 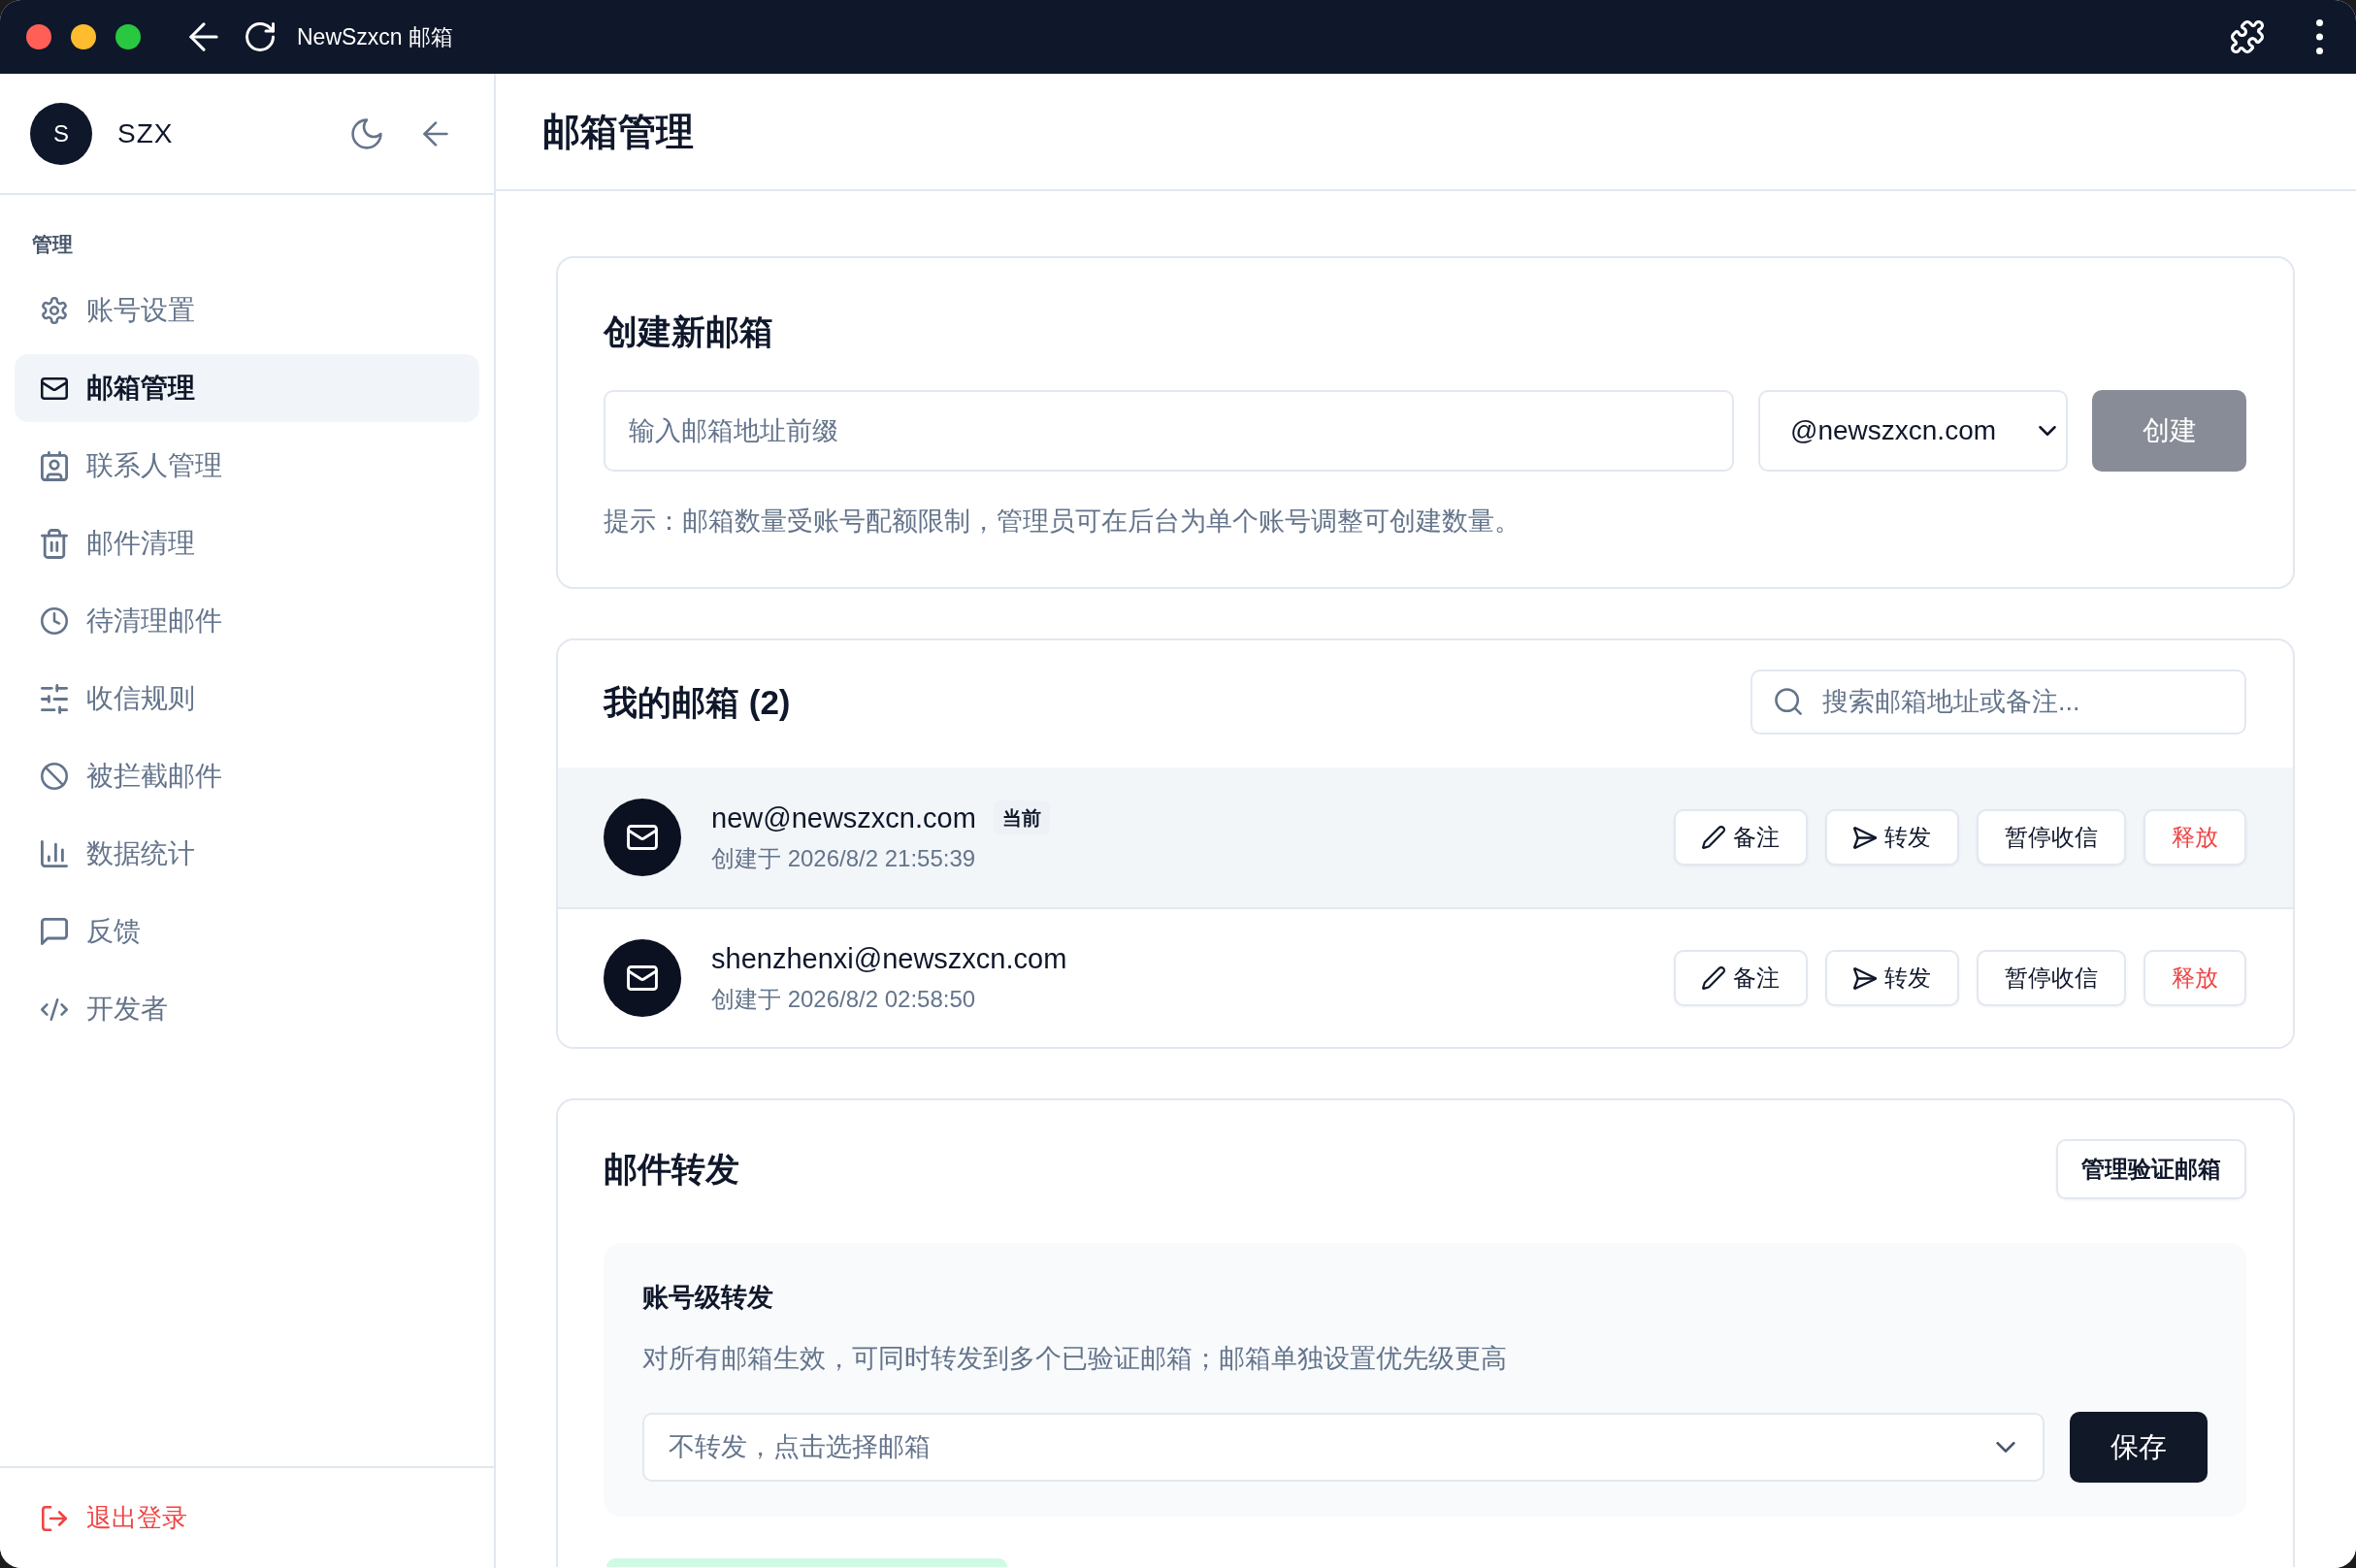 What do you see at coordinates (1169, 431) in the screenshot?
I see `prefix-input: 输入邮箱地址前缀` at bounding box center [1169, 431].